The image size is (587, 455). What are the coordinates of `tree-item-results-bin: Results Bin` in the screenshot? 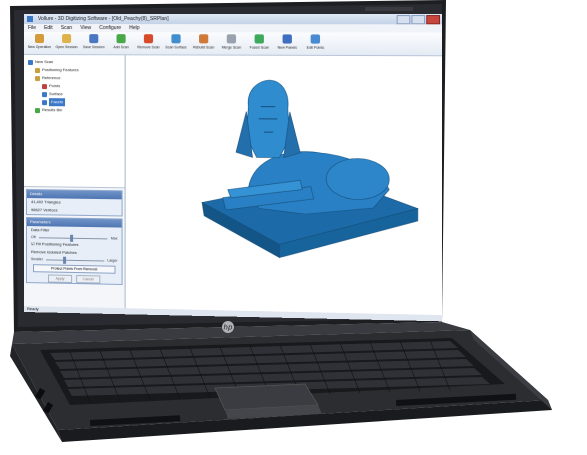 It's located at (74, 110).